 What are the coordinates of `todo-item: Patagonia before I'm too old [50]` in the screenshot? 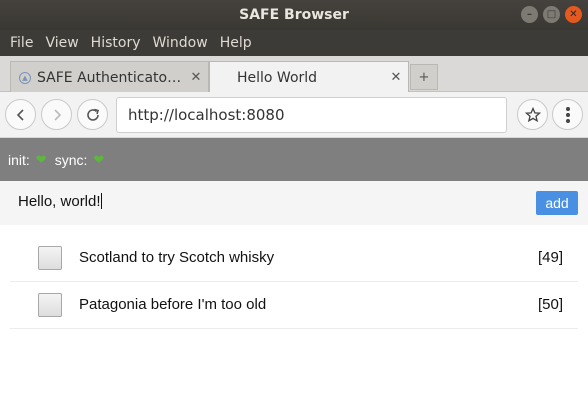 It's located at (294, 305).